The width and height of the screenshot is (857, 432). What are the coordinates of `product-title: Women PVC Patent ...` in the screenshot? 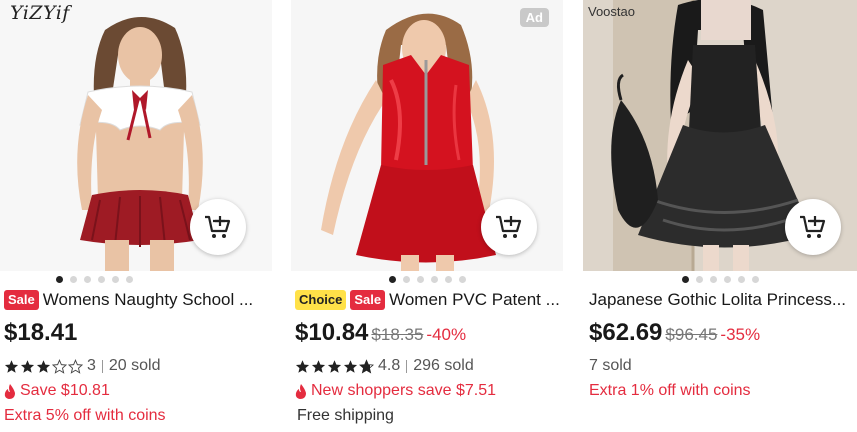 It's located at (474, 300).